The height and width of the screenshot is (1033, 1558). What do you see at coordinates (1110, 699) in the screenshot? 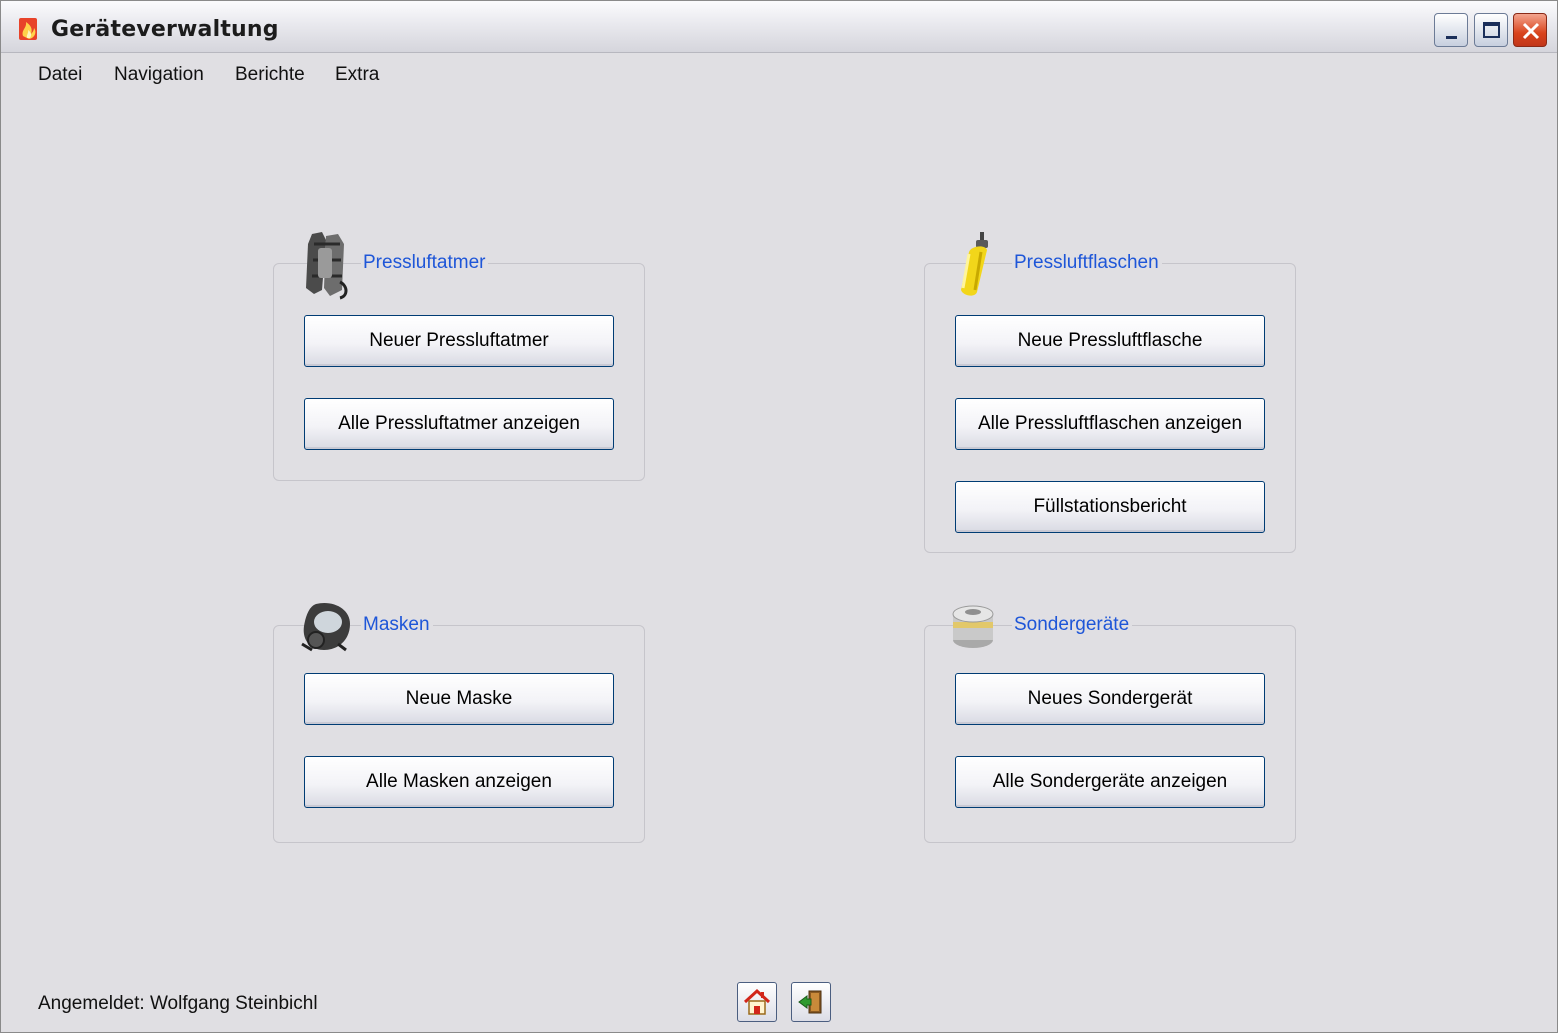
I see `new-sondergeraet-button: Neues Sondergerät` at bounding box center [1110, 699].